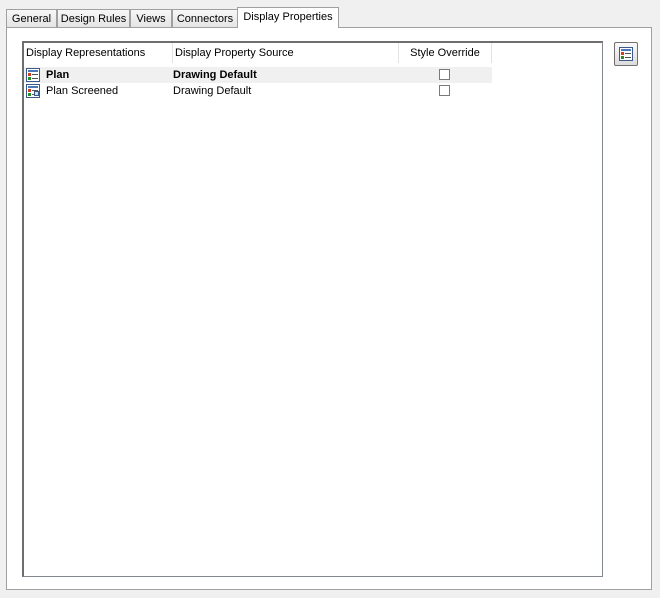 This screenshot has height=598, width=660. I want to click on column-header-representation: Display Representations, so click(98, 53).